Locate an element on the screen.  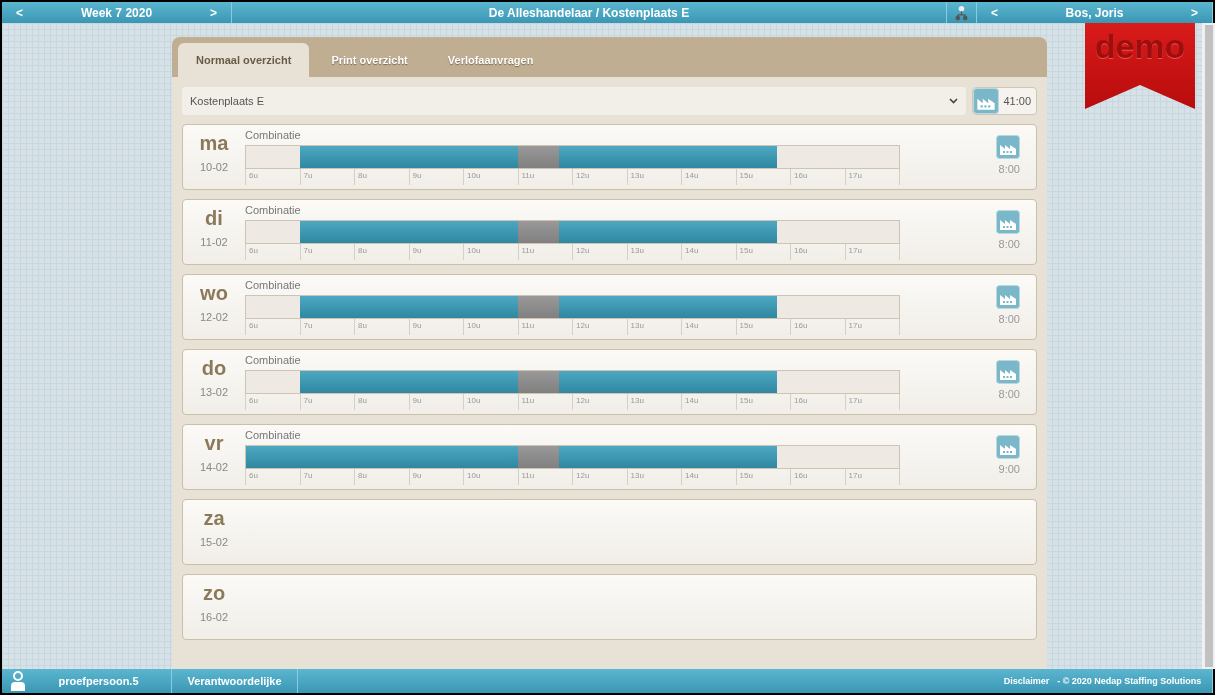
day-name: ma is located at coordinates (214, 143).